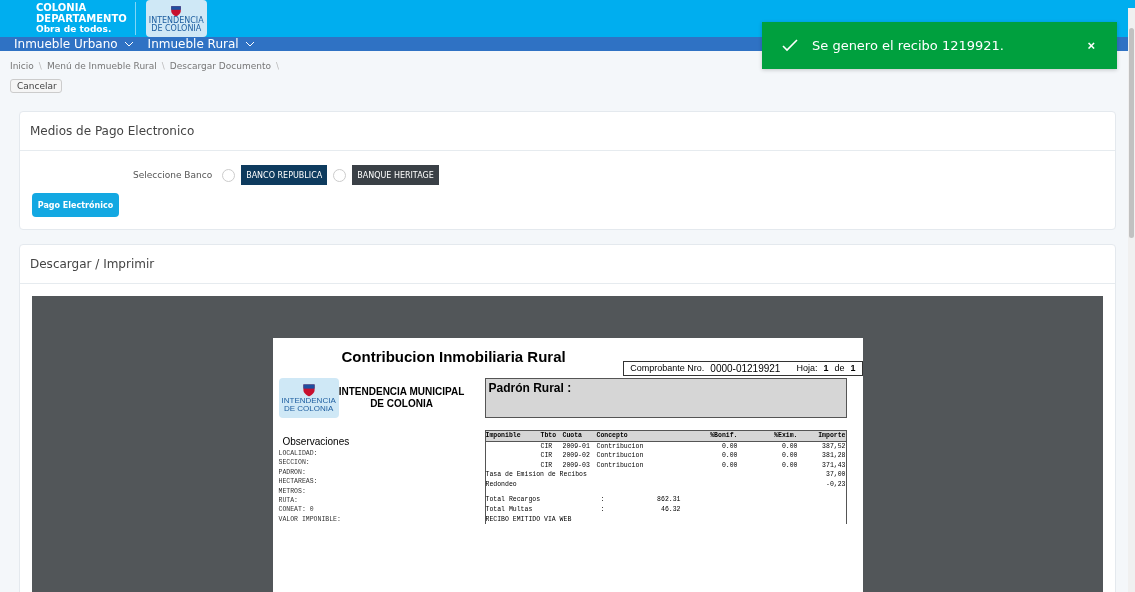 This screenshot has width=1135, height=592. I want to click on nav-menu-item: Inmueble Urbano, so click(74, 44).